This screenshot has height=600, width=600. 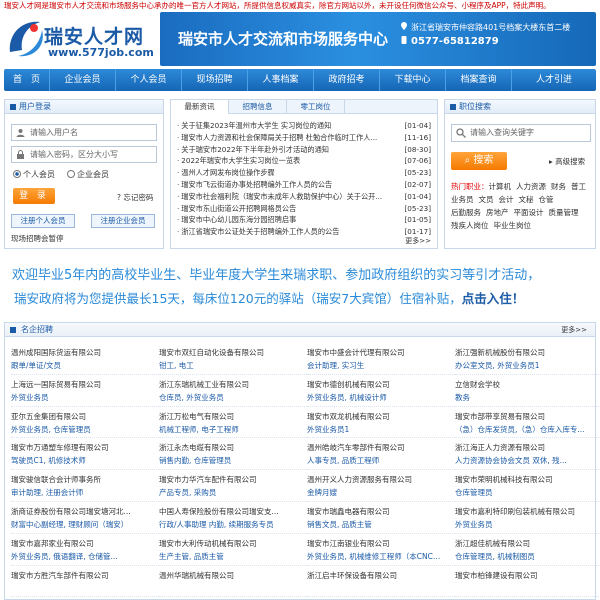 I want to click on company-item: 瑞安市柏锋建设有限公司, so click(x=527, y=582).